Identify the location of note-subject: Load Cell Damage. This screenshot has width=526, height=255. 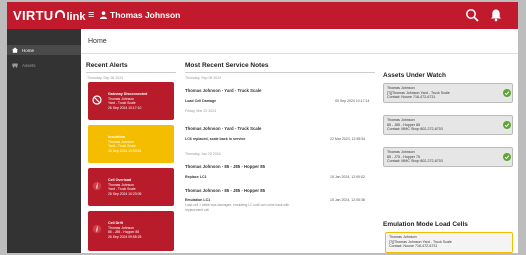
(201, 101).